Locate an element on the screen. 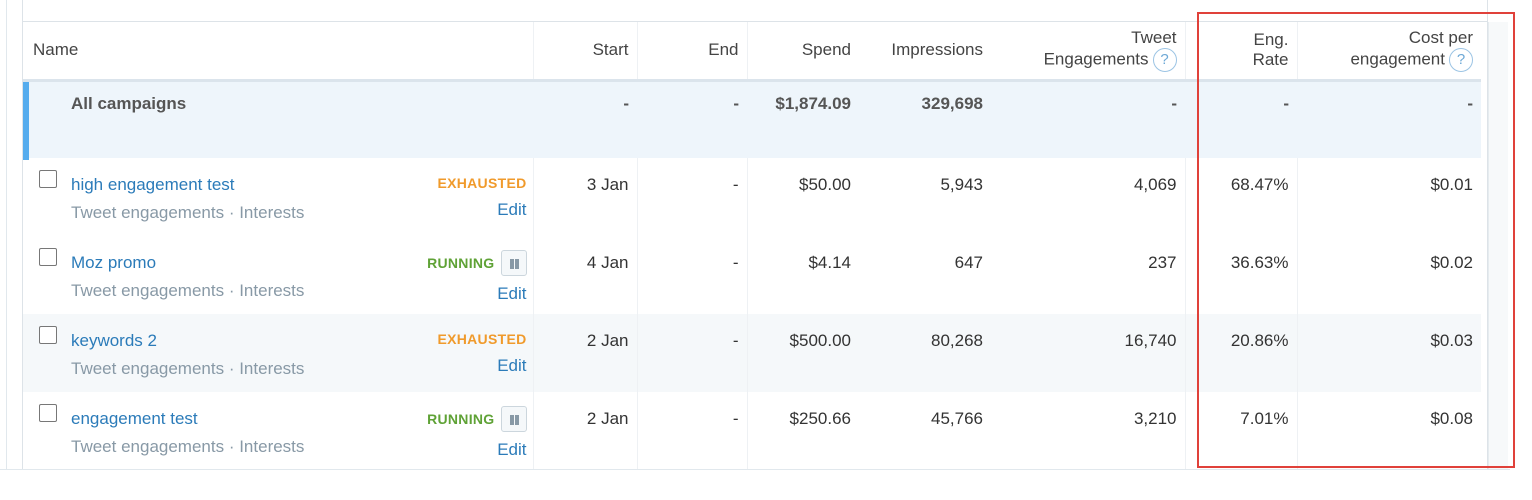  impressions-value: 45,766 is located at coordinates (957, 418).